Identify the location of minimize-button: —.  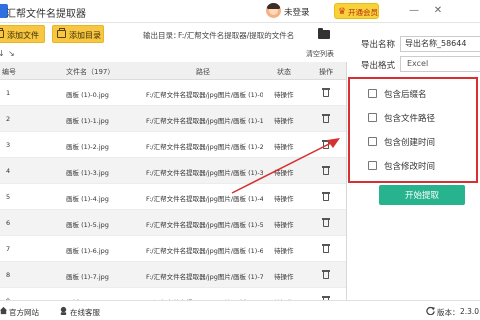
(414, 11).